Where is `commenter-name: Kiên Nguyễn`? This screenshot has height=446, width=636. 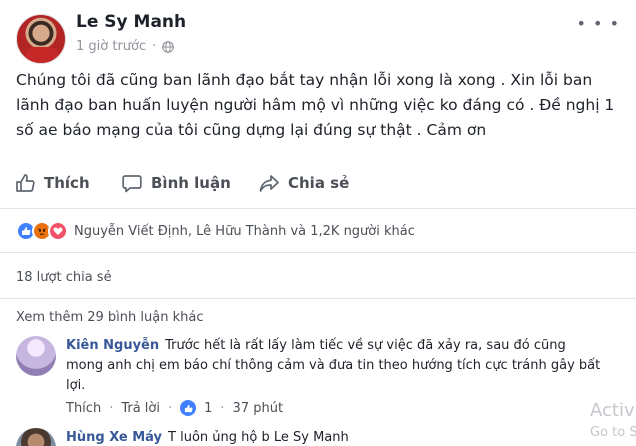
commenter-name: Kiên Nguyễn is located at coordinates (112, 345).